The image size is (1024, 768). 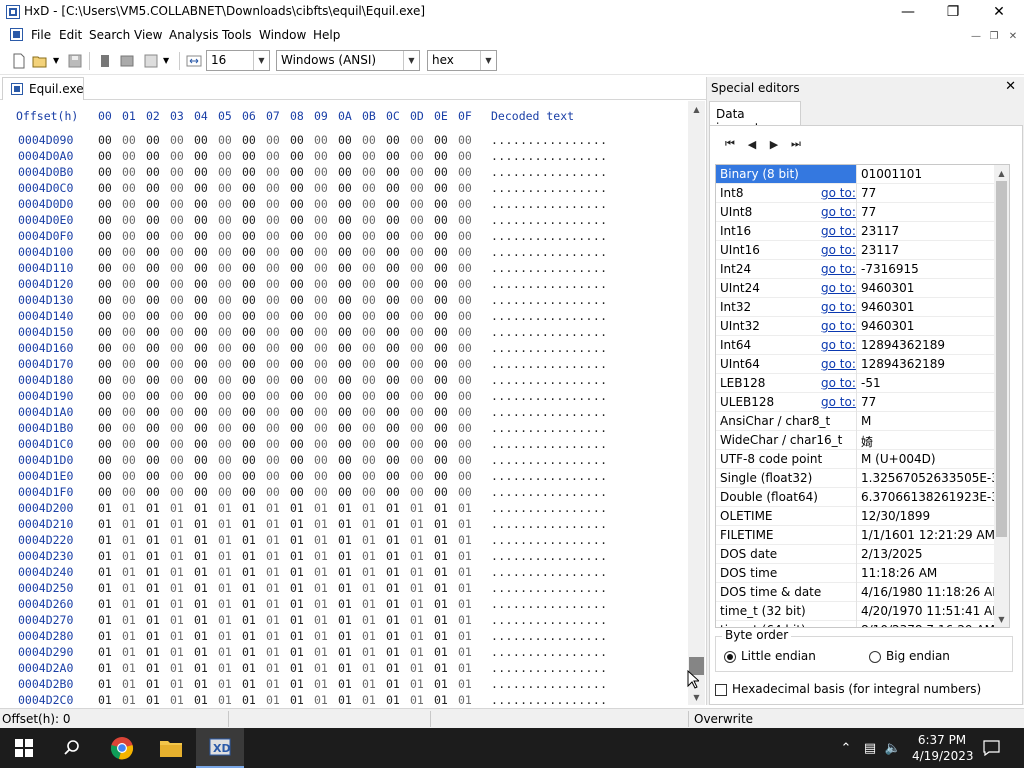 I want to click on inspector-row: LEB128 go to: -51, so click(x=856, y=383).